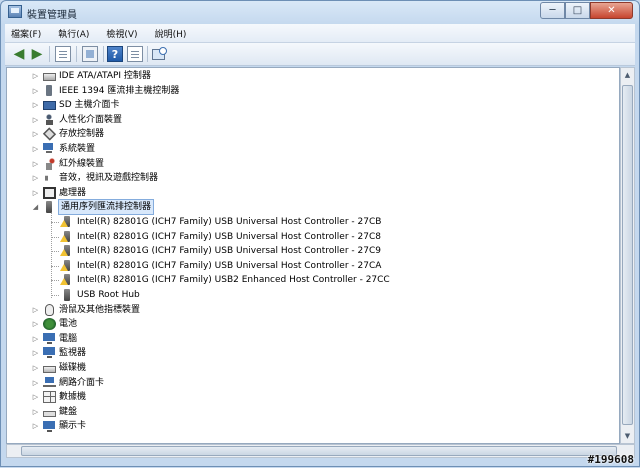 The image size is (640, 468). What do you see at coordinates (19, 54) in the screenshot?
I see `back-arrow-icon: ◀` at bounding box center [19, 54].